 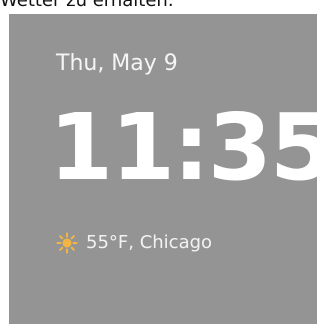 I want to click on date-label: Thu, May 9, so click(x=117, y=63).